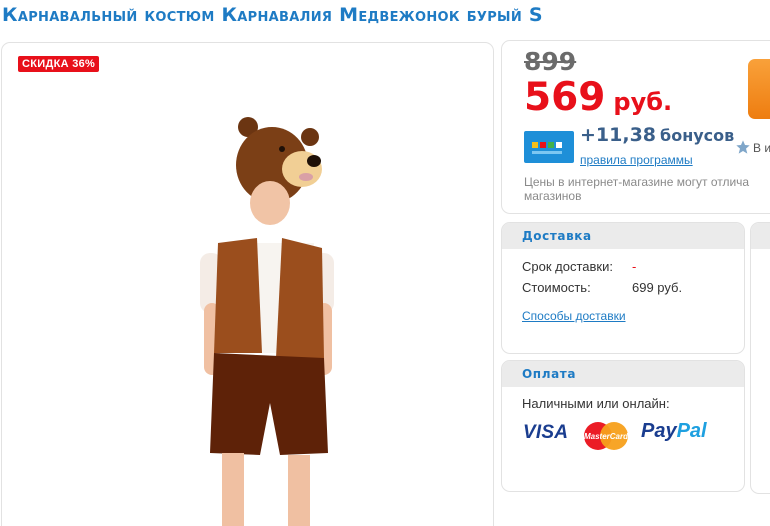  What do you see at coordinates (59, 64) in the screenshot?
I see `discount-badge: СКИДКА 36%` at bounding box center [59, 64].